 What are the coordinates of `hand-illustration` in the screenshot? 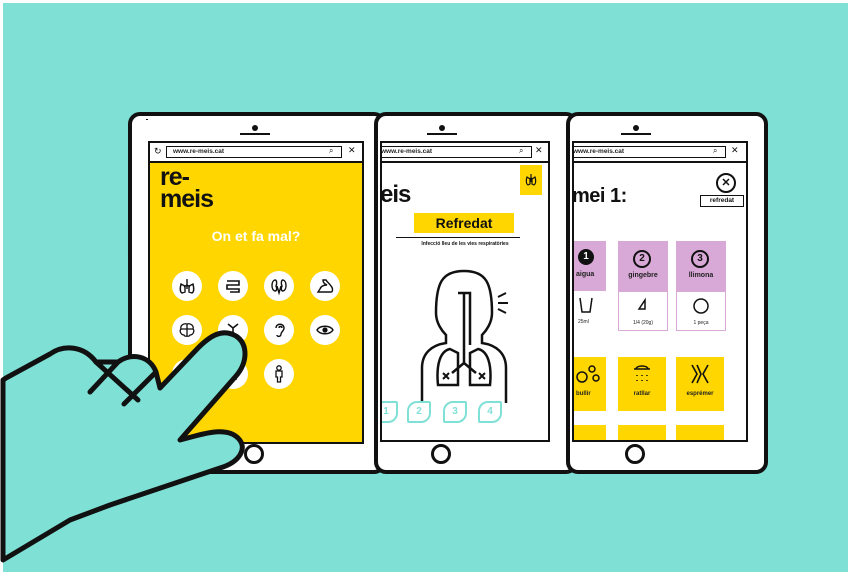 It's located at (124, 446).